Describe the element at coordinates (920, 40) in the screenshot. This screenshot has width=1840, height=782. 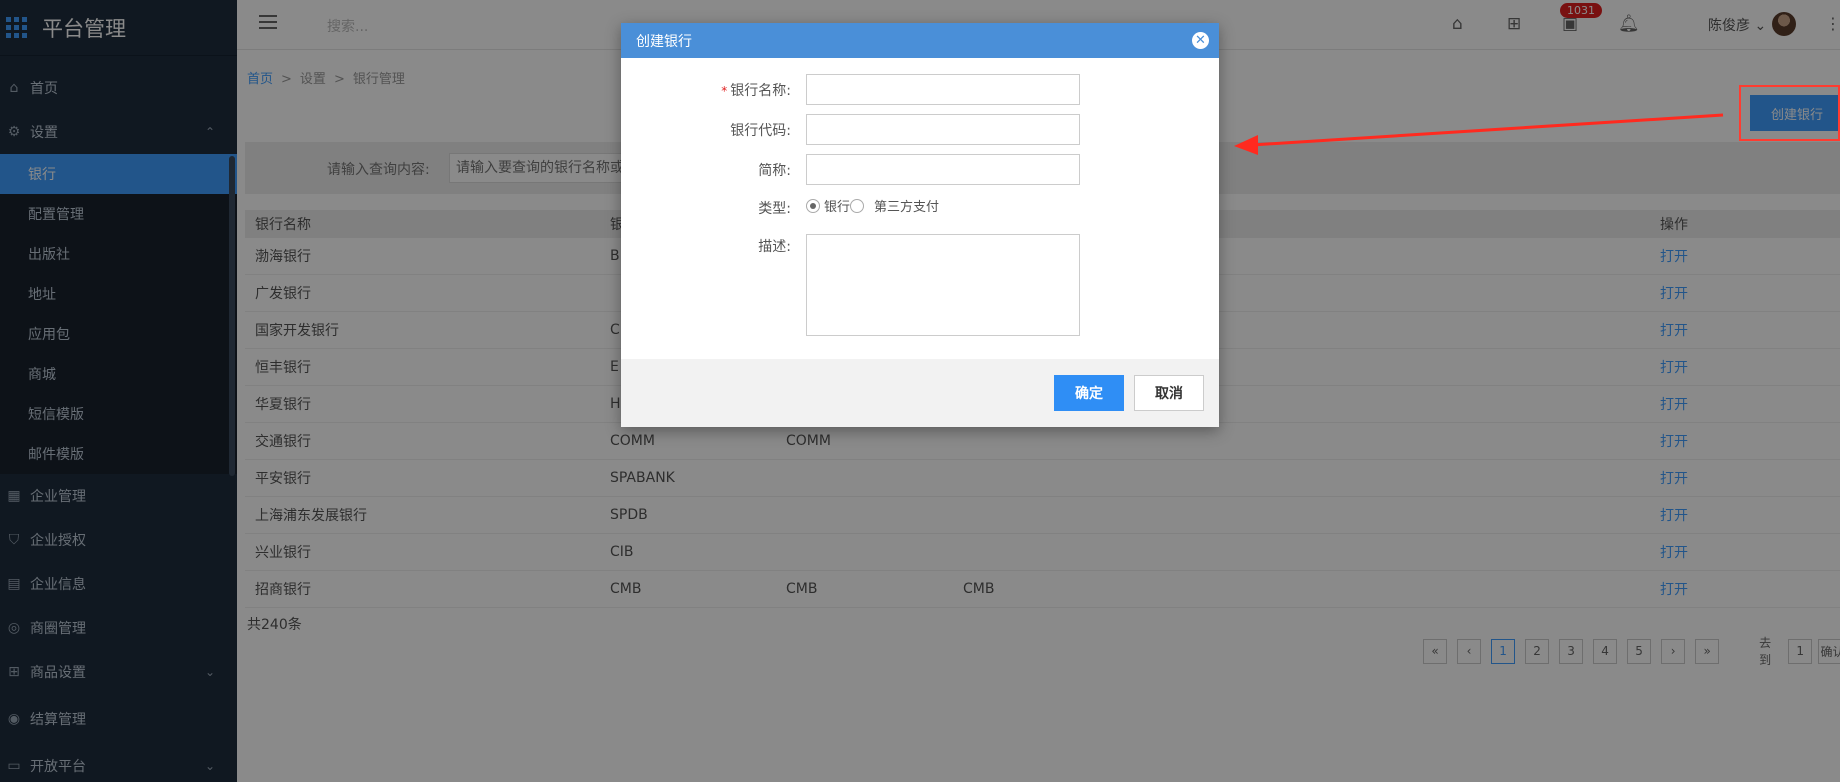
I see `dialog-header: 创建银行 ✕` at that location.